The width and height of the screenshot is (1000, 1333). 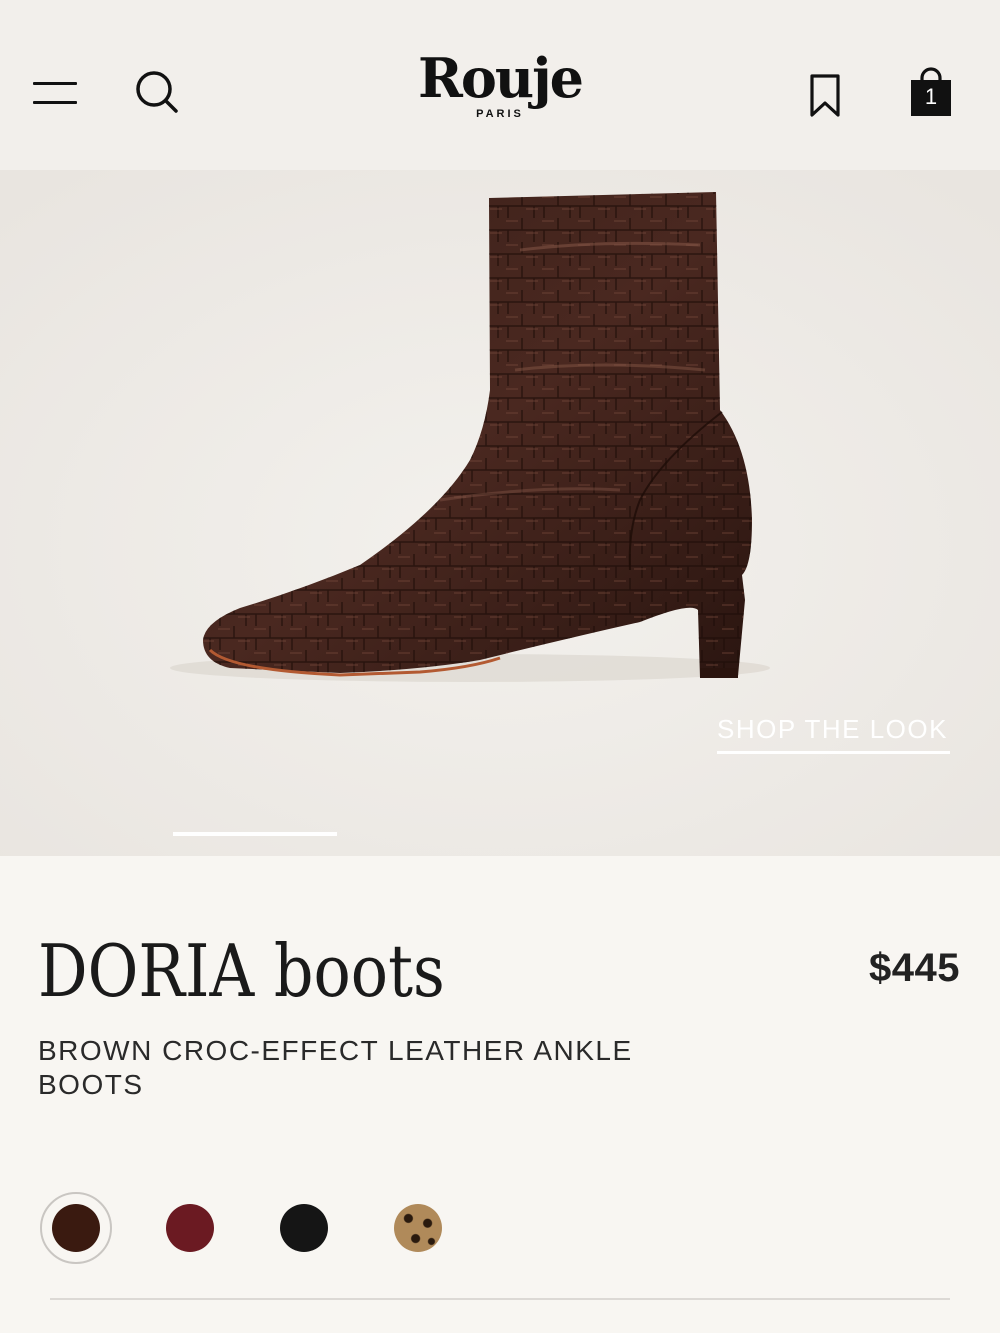 I want to click on top-header: Rouje PARIS 1, so click(x=500, y=85).